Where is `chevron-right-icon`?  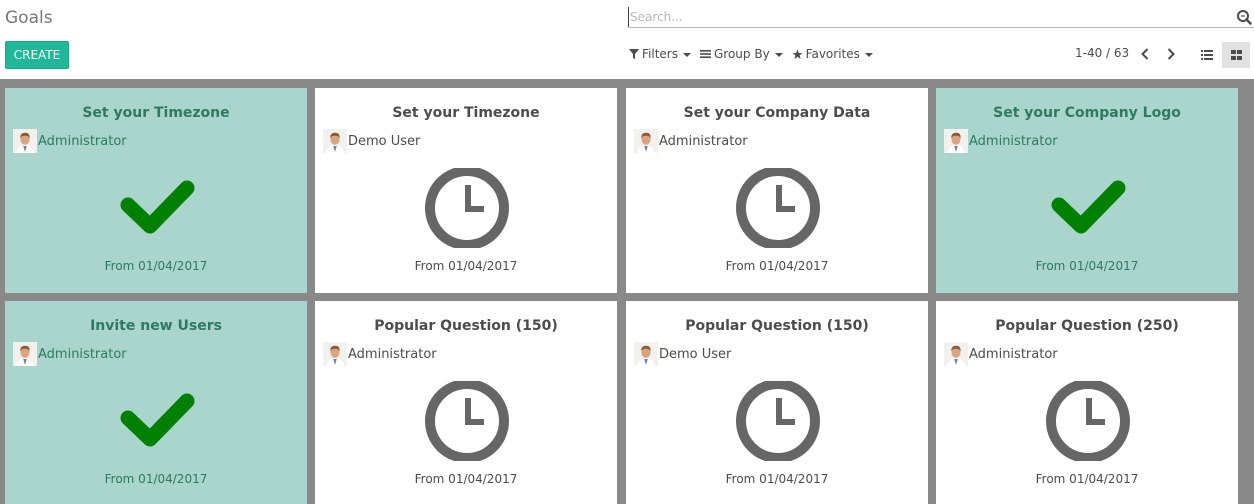
chevron-right-icon is located at coordinates (1171, 54).